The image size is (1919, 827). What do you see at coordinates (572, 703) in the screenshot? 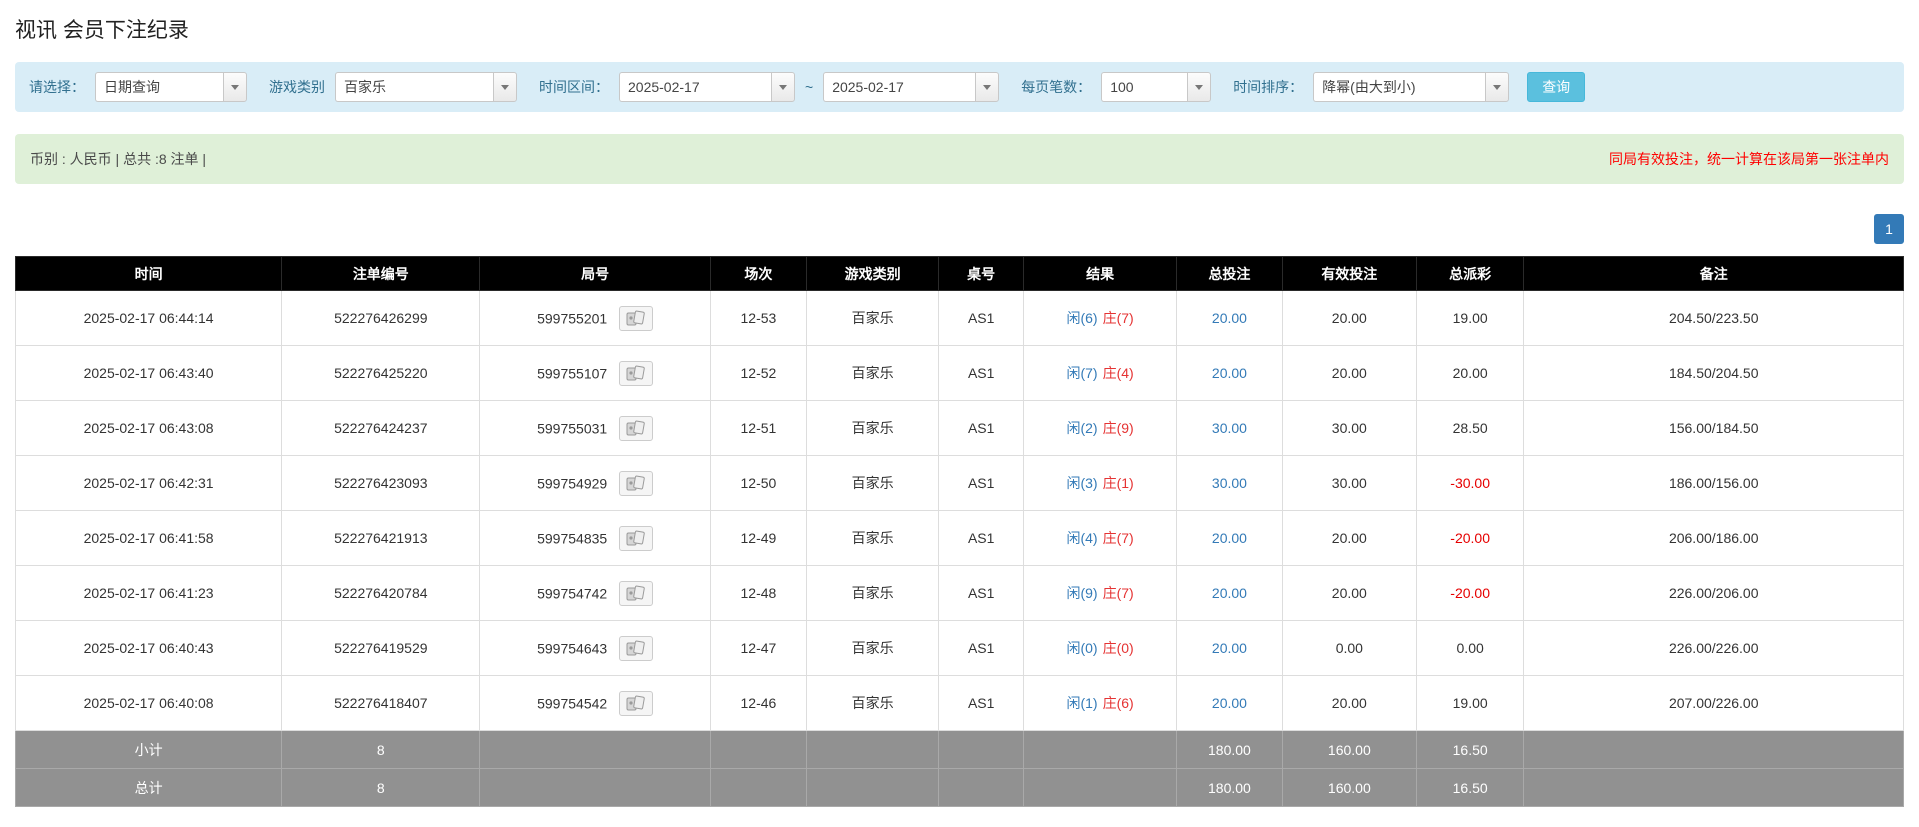
I see `round-id: 599754542` at bounding box center [572, 703].